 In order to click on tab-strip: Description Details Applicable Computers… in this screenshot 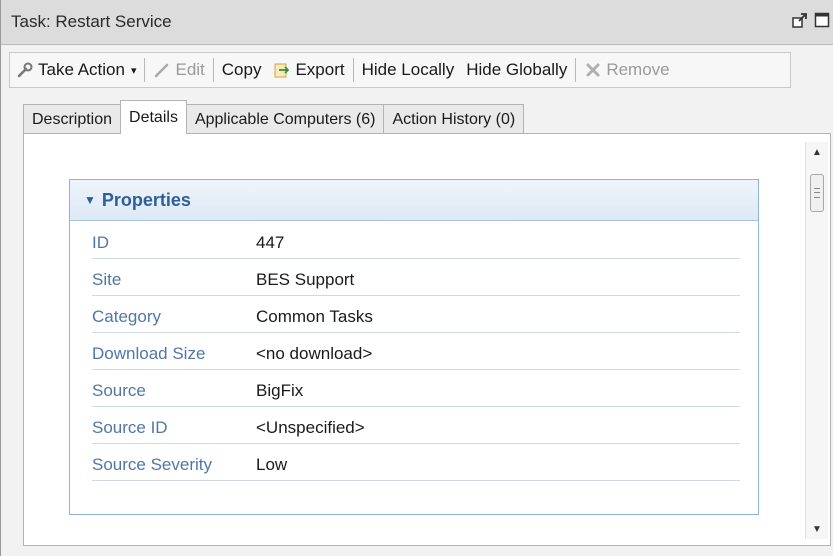, I will do `click(274, 117)`.